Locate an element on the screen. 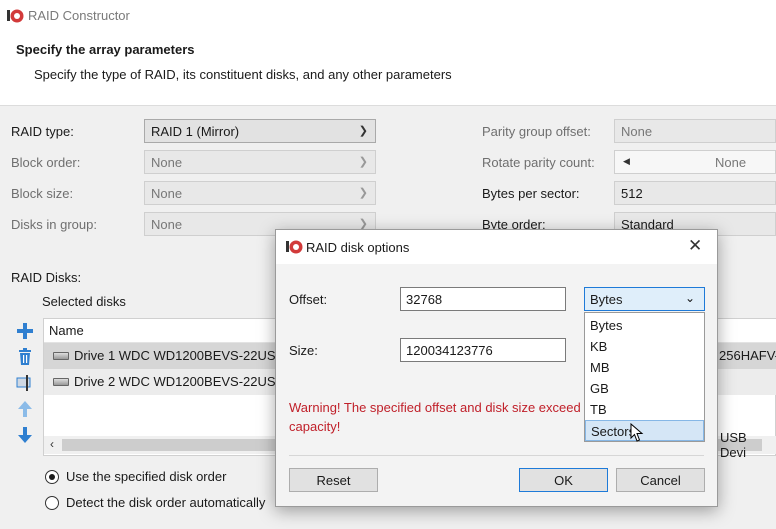 Image resolution: width=776 pixels, height=529 pixels. unit-option-sectors: Sectors is located at coordinates (644, 430).